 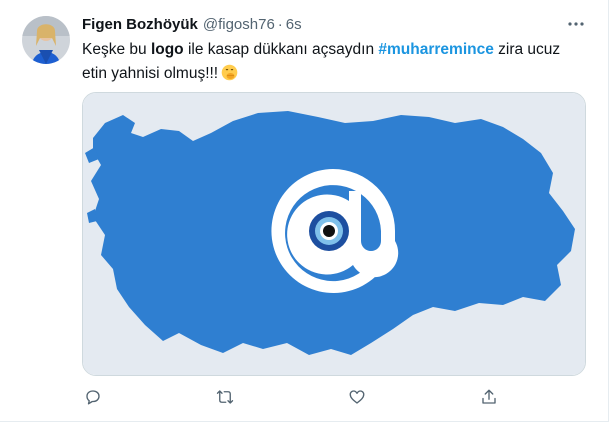 What do you see at coordinates (140, 24) in the screenshot?
I see `author-name: Figen Bozhöyük` at bounding box center [140, 24].